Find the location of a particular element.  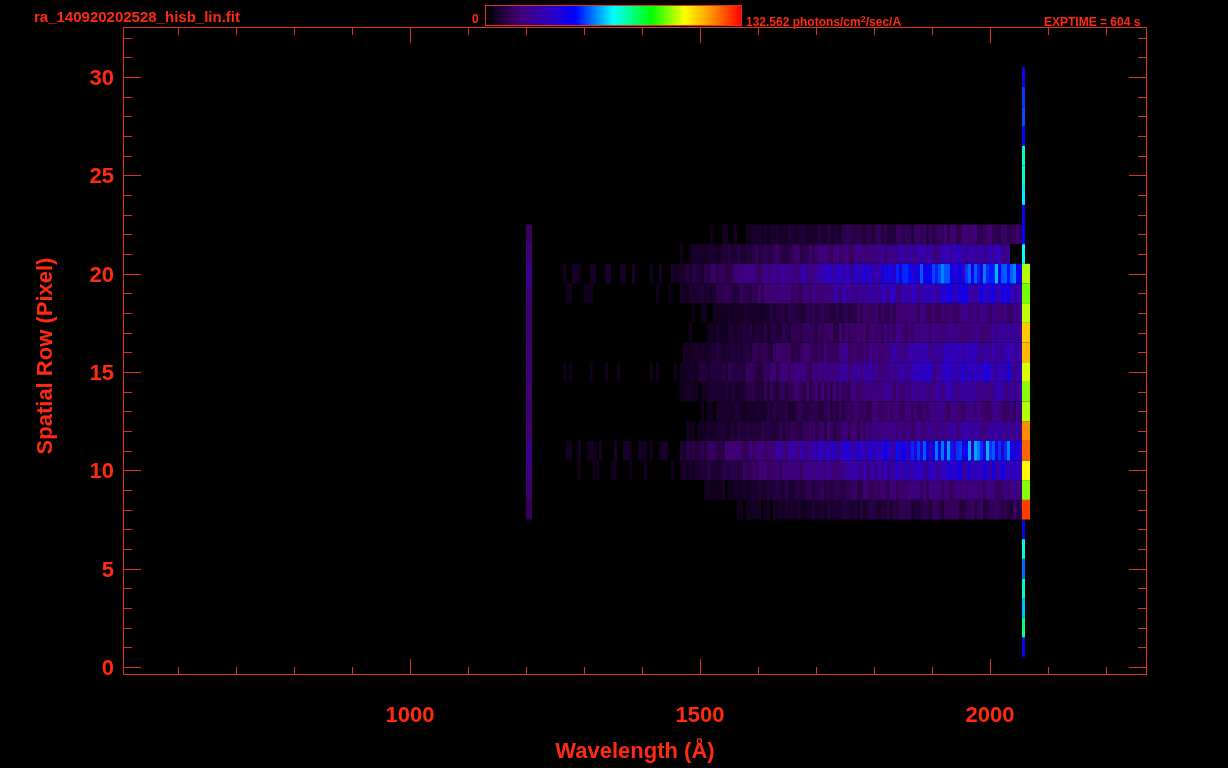

y-tick-label: 30 is located at coordinates (101, 77).